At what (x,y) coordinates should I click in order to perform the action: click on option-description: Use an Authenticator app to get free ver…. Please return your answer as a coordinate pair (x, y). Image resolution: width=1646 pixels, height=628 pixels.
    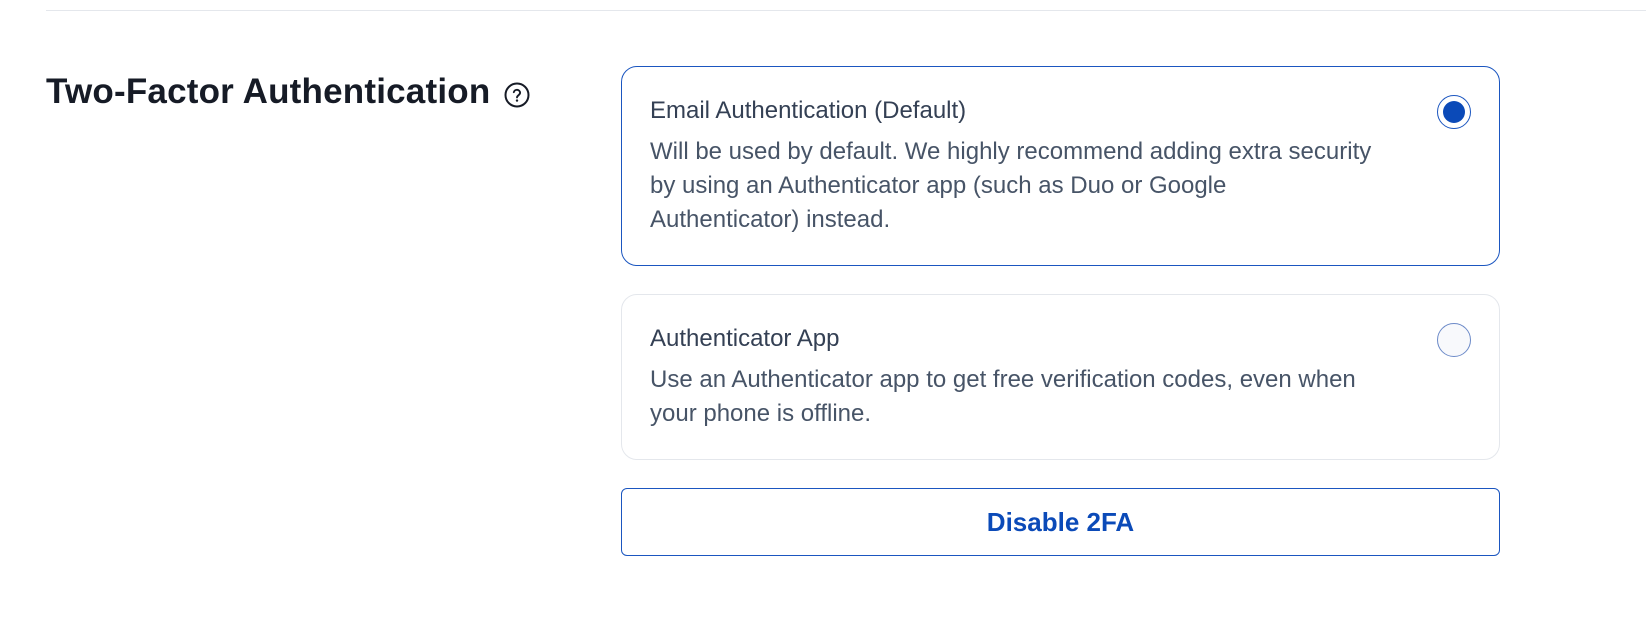
    Looking at the image, I should click on (1003, 396).